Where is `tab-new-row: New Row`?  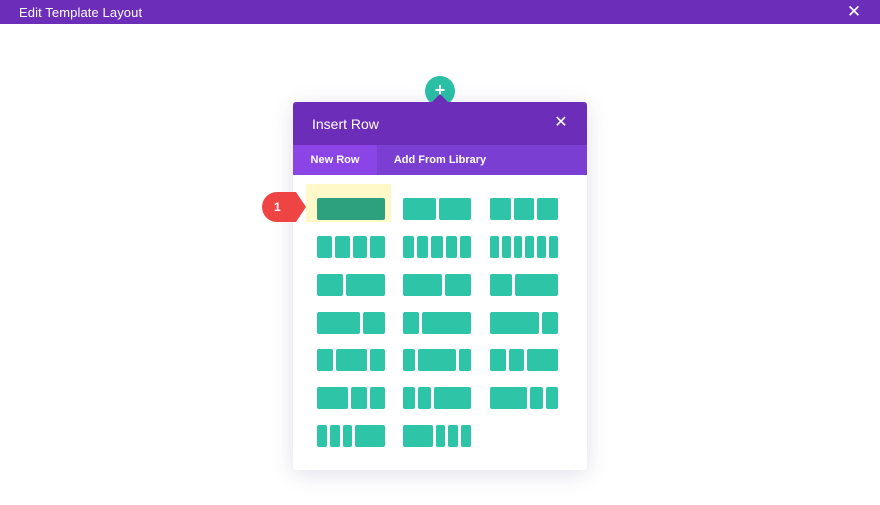 tab-new-row: New Row is located at coordinates (335, 160).